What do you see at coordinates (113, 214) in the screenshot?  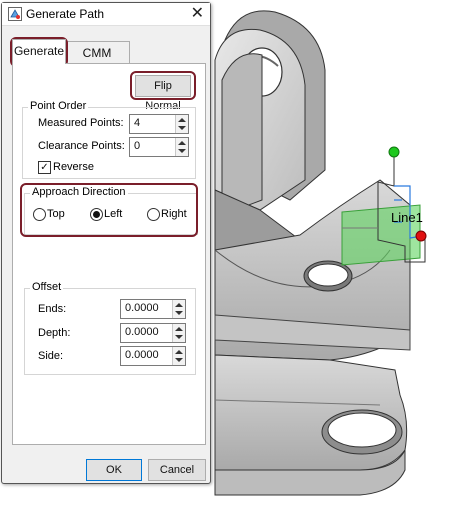 I see `radio-left-label: Left` at bounding box center [113, 214].